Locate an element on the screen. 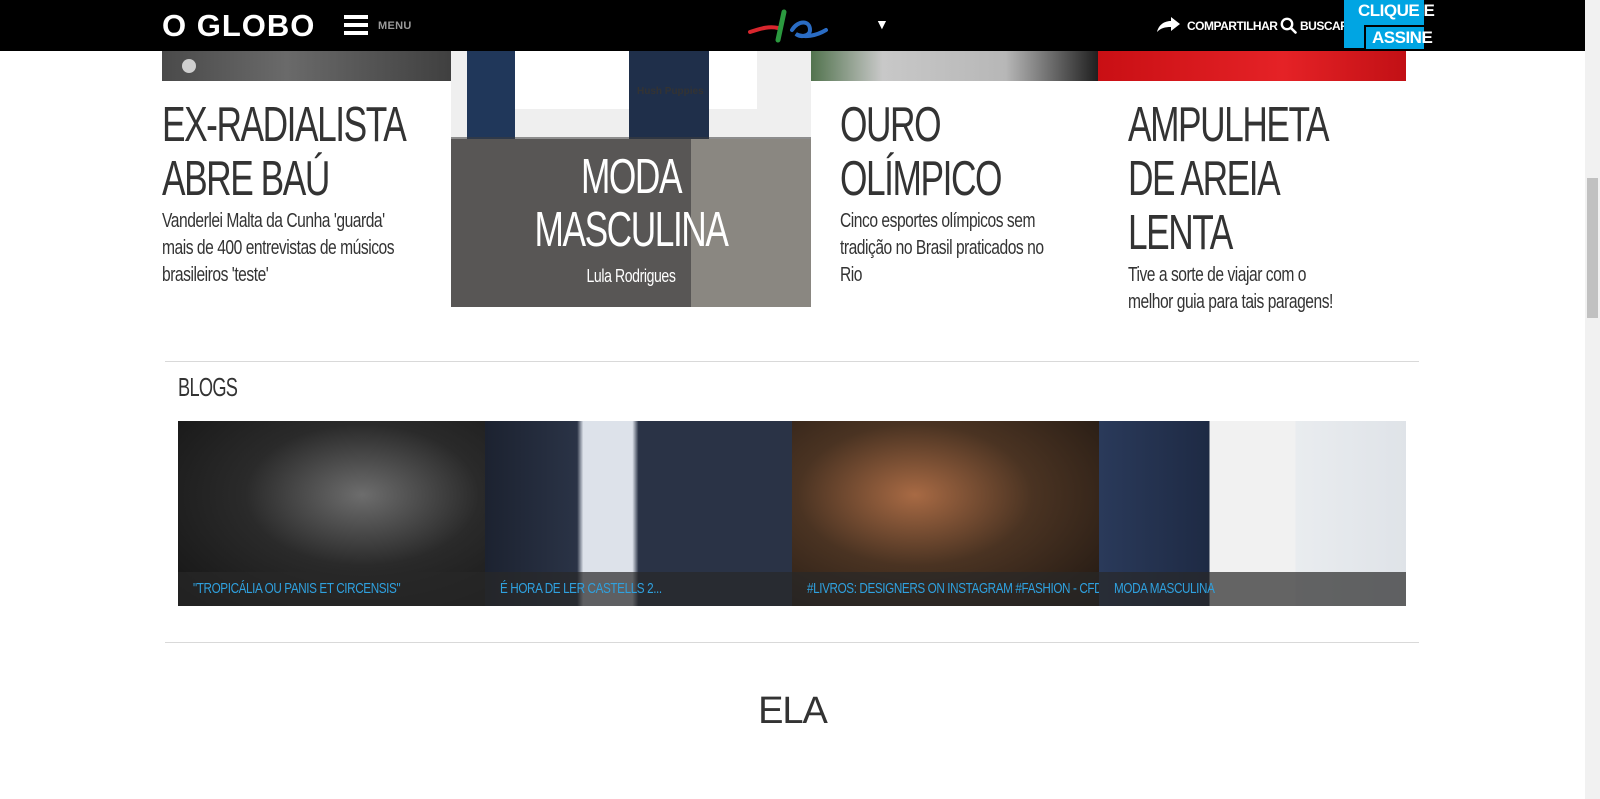 The height and width of the screenshot is (799, 1600). menu-label: MENU is located at coordinates (395, 26).